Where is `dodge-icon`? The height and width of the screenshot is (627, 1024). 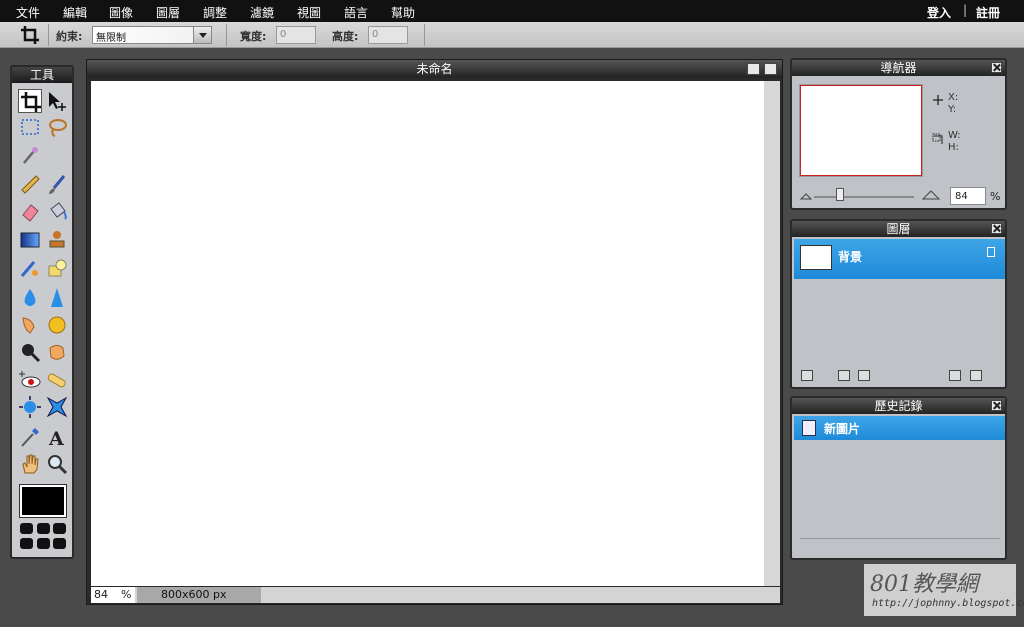 dodge-icon is located at coordinates (30, 352).